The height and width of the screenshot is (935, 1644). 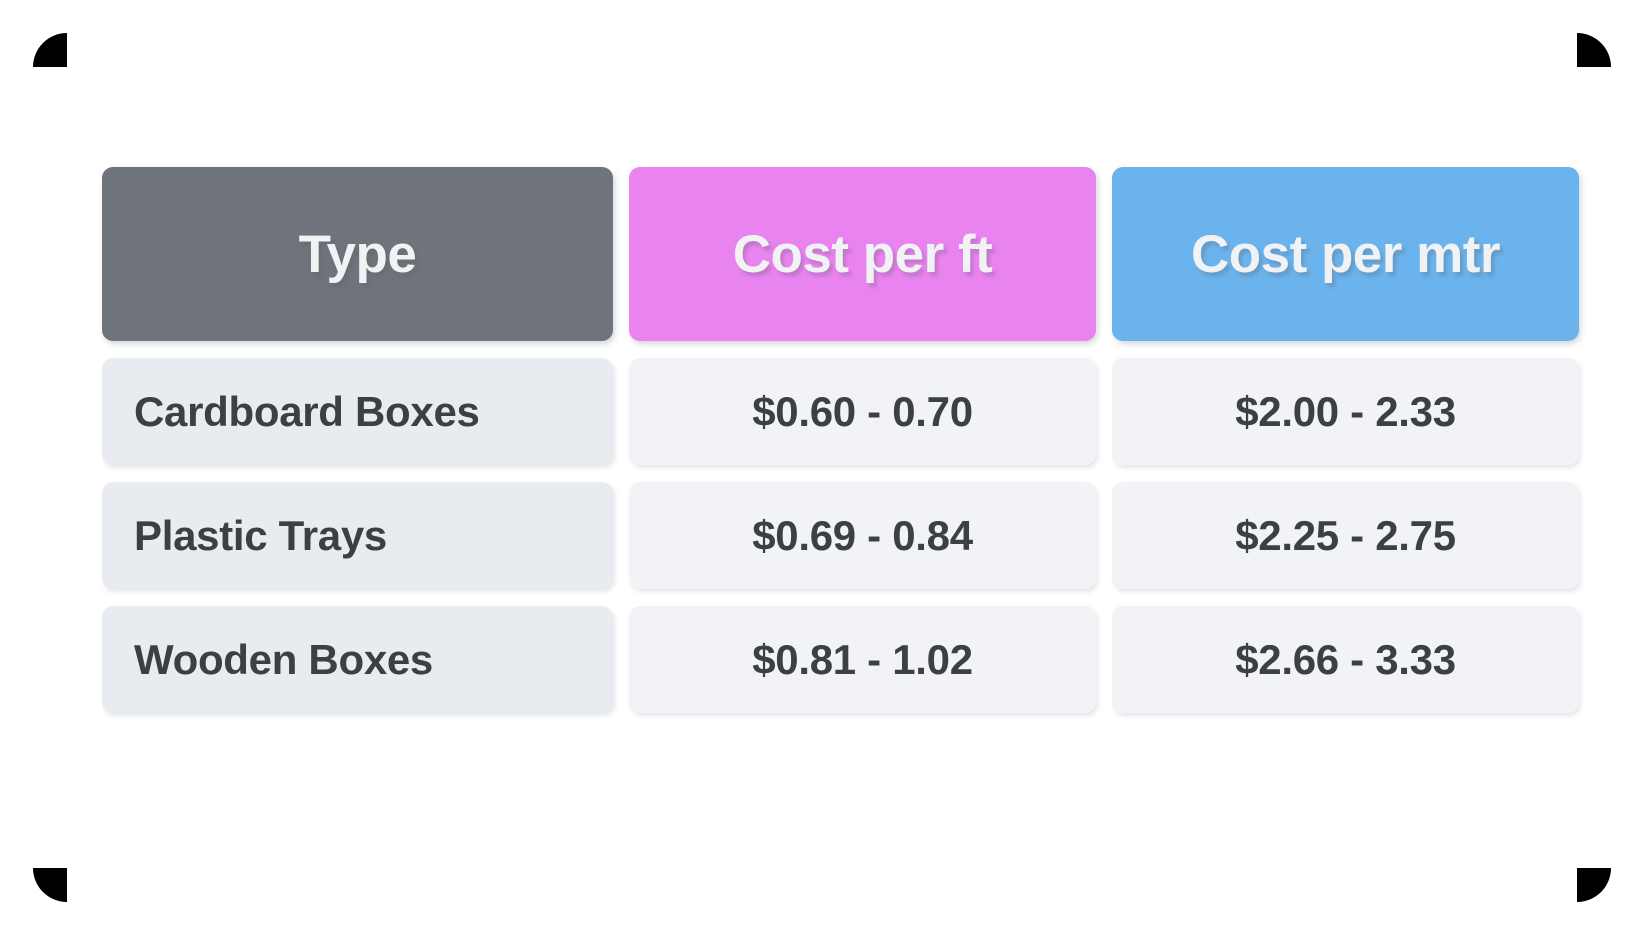 I want to click on cell-type: Plastic Trays, so click(x=357, y=535).